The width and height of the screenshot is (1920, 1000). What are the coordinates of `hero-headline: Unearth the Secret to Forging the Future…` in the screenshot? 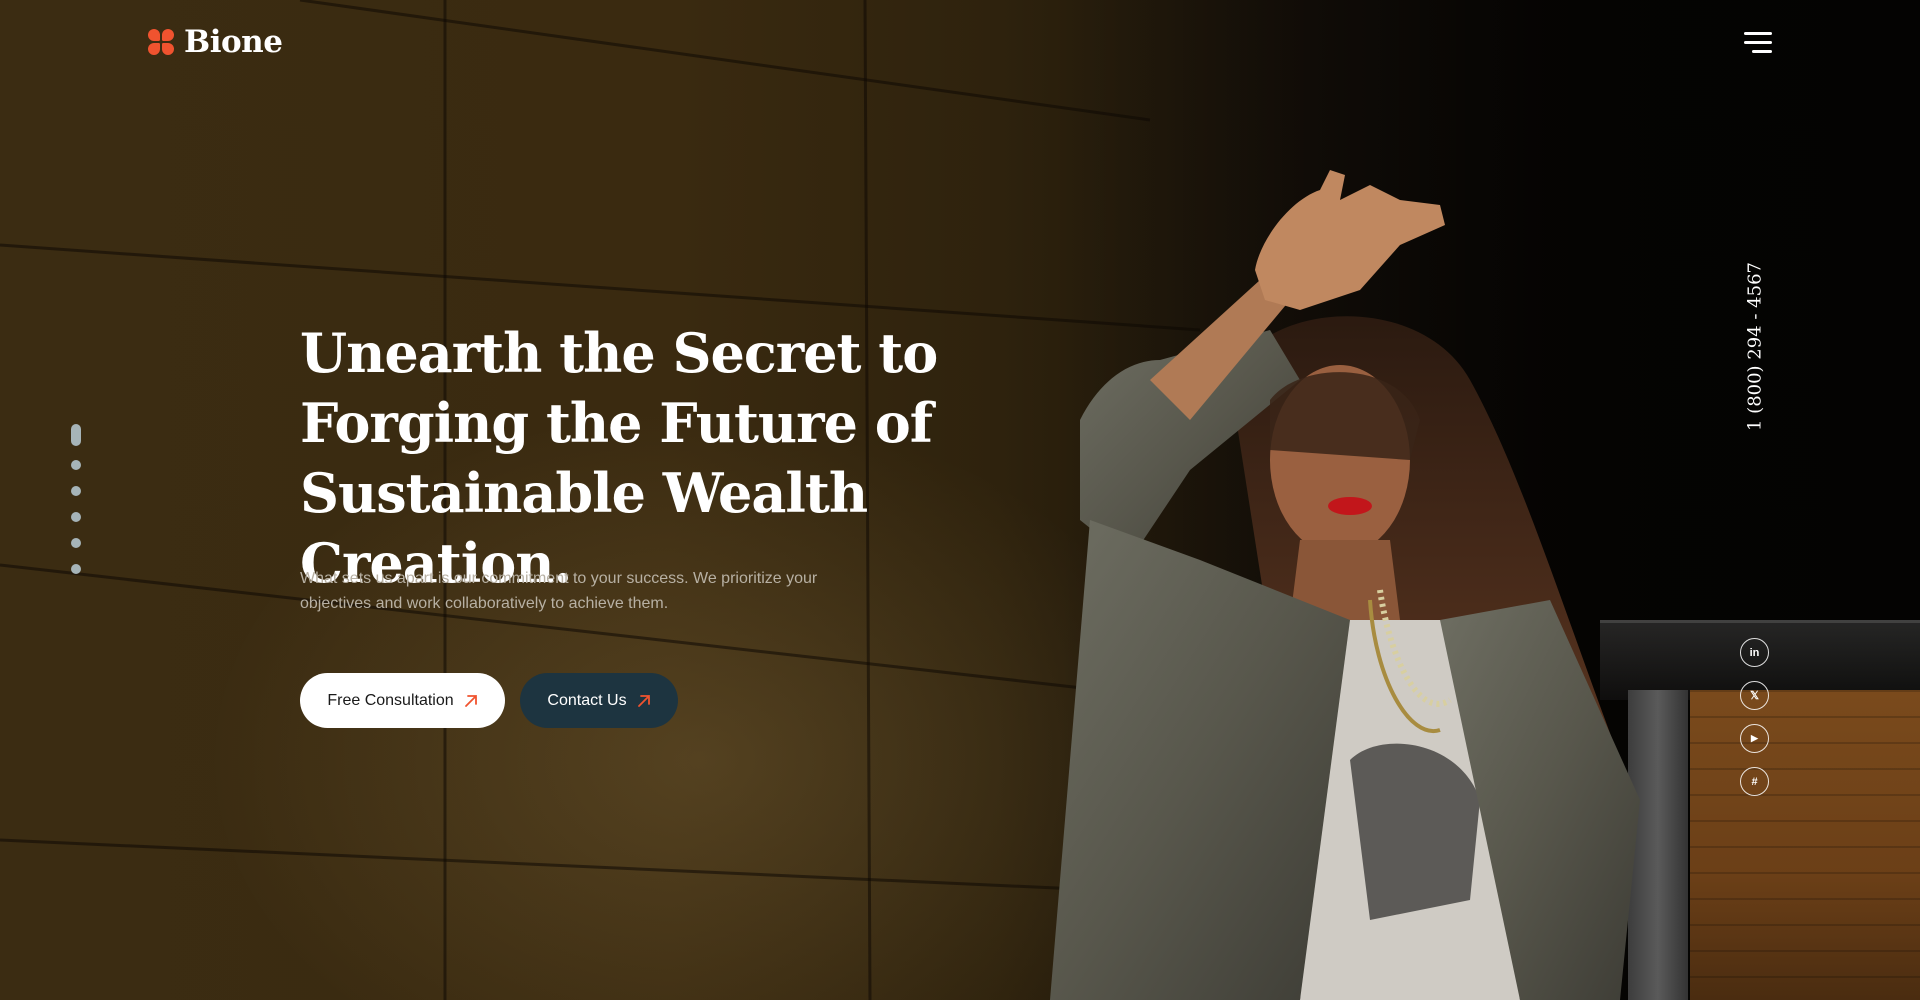 It's located at (619, 458).